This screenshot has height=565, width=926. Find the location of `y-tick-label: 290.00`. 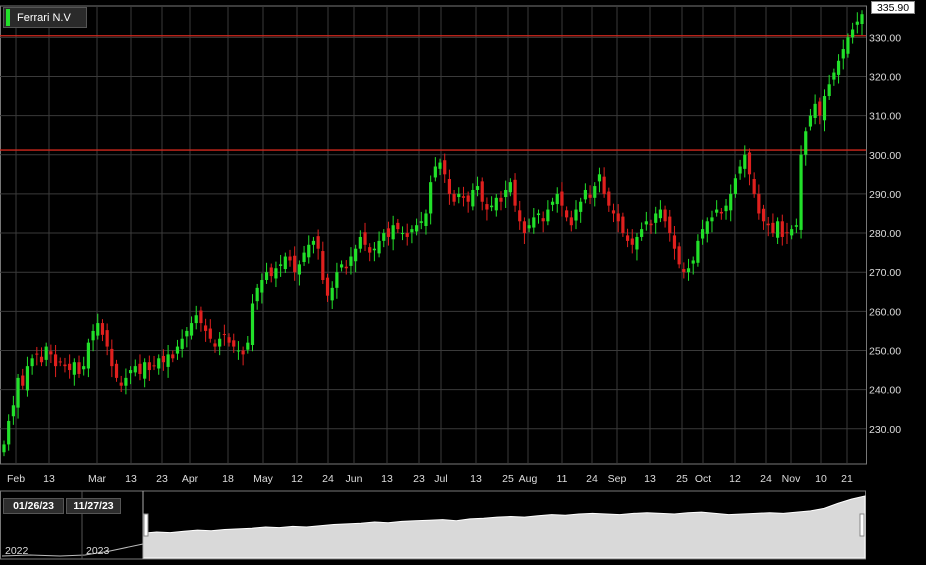

y-tick-label: 290.00 is located at coordinates (885, 195).